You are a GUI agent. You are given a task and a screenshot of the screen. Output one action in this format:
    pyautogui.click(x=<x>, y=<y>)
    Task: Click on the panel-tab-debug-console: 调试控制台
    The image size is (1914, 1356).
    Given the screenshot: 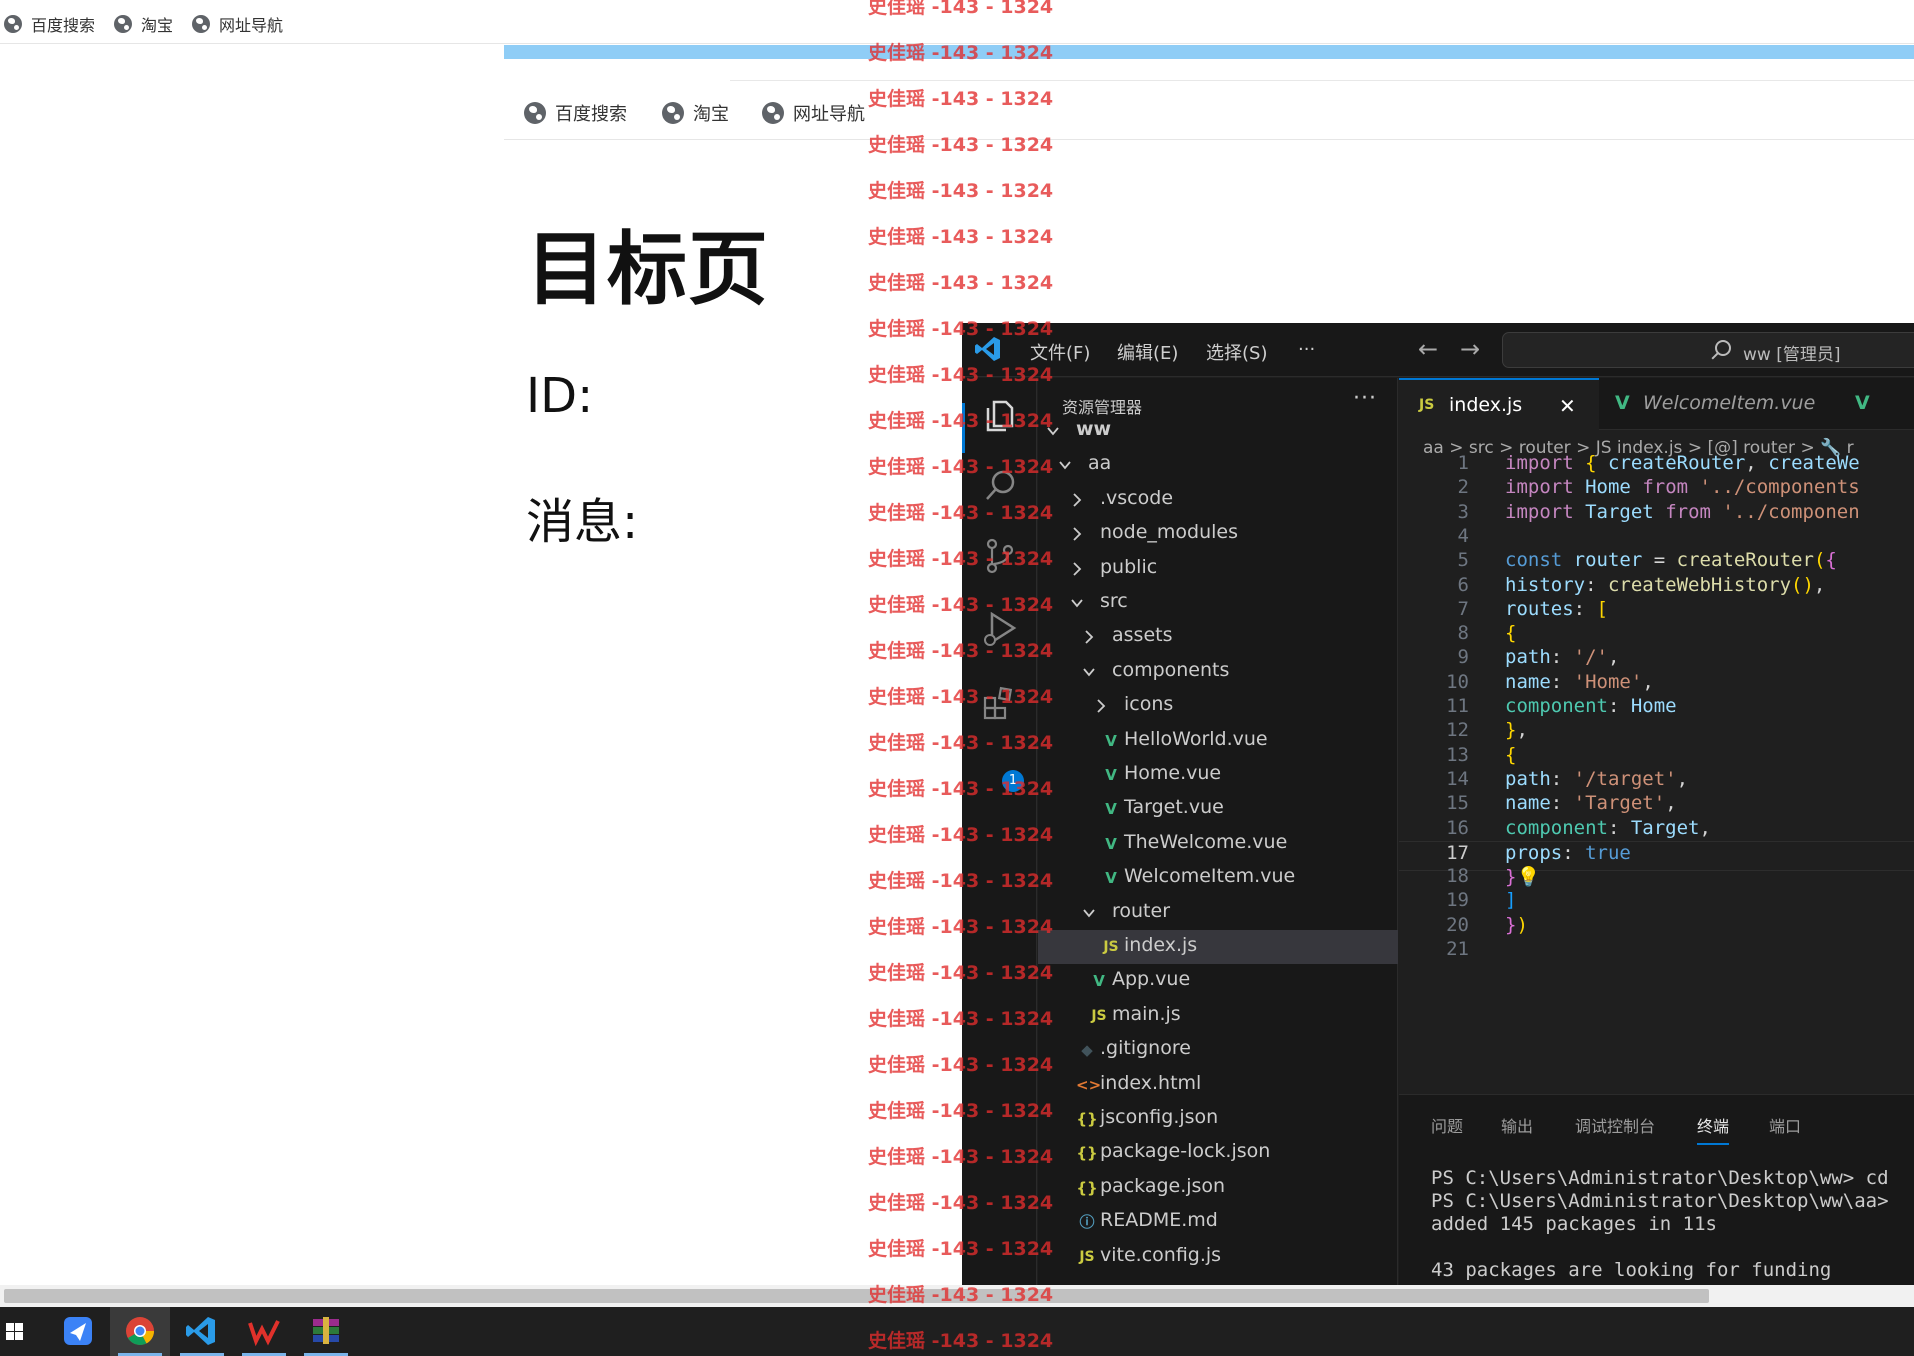 What is the action you would take?
    pyautogui.click(x=1615, y=1125)
    